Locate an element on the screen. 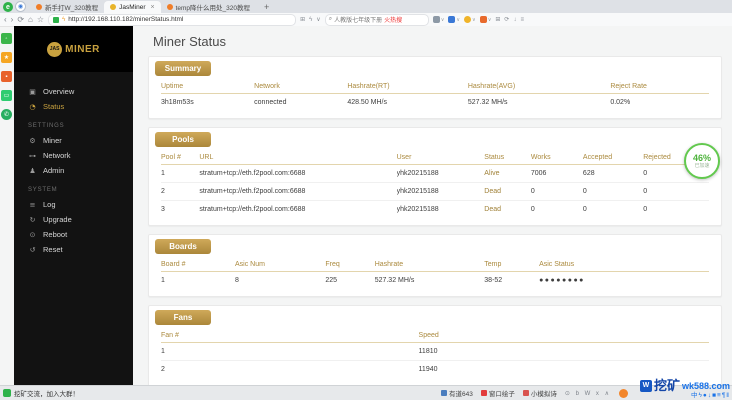 This screenshot has width=732, height=400. watermark-logo-icon: W is located at coordinates (645, 385).